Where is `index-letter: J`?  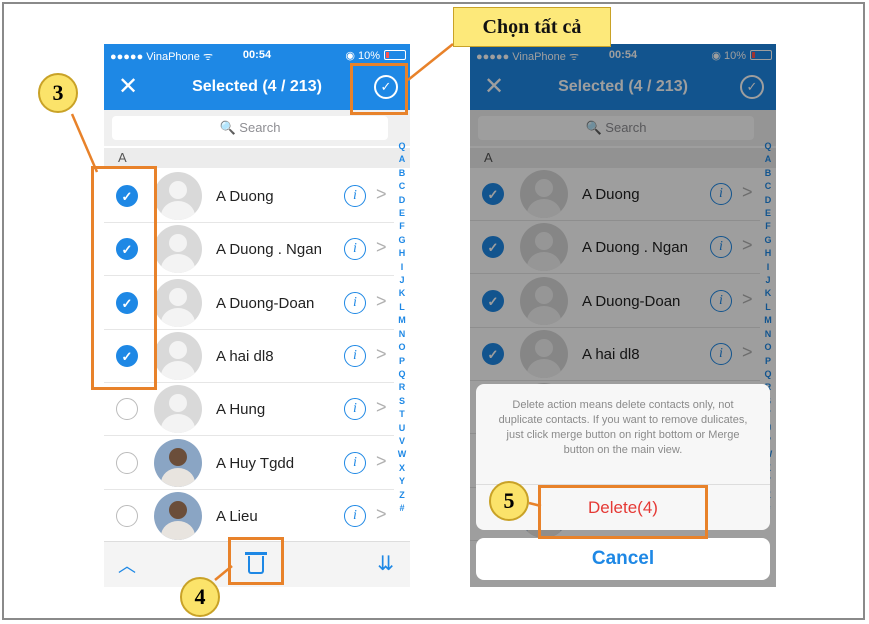 index-letter: J is located at coordinates (402, 280).